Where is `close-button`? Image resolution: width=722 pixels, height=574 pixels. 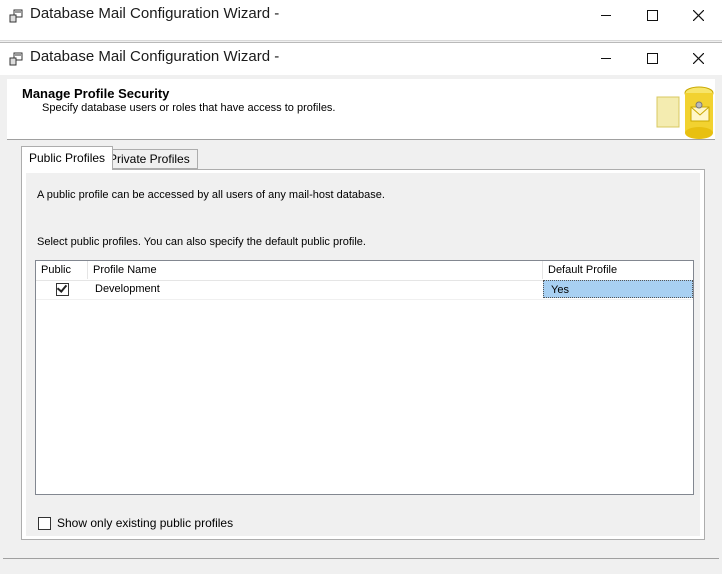
close-button is located at coordinates (698, 58).